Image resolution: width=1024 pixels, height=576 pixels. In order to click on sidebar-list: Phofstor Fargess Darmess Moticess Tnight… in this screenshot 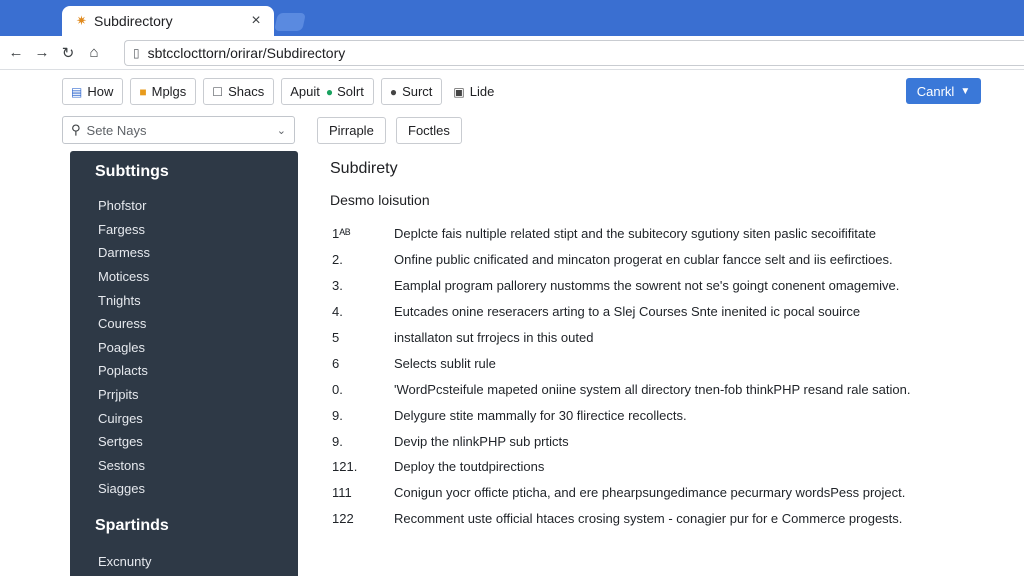, I will do `click(124, 347)`.